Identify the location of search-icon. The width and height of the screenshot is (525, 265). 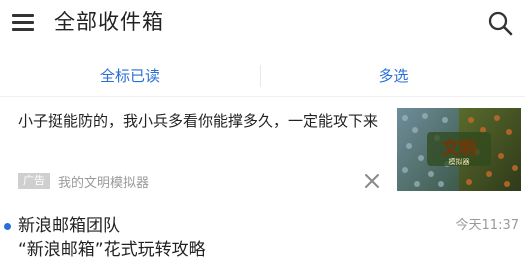
(500, 23).